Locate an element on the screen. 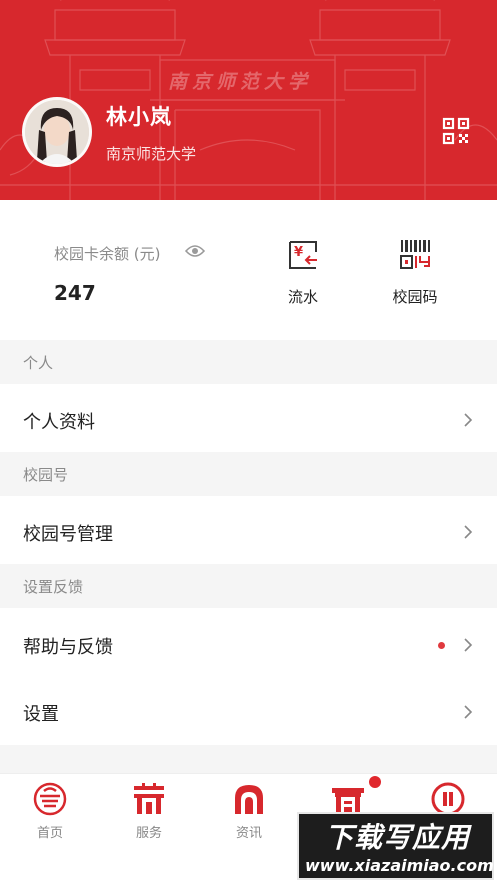  tab-news: 资讯 is located at coordinates (249, 811).